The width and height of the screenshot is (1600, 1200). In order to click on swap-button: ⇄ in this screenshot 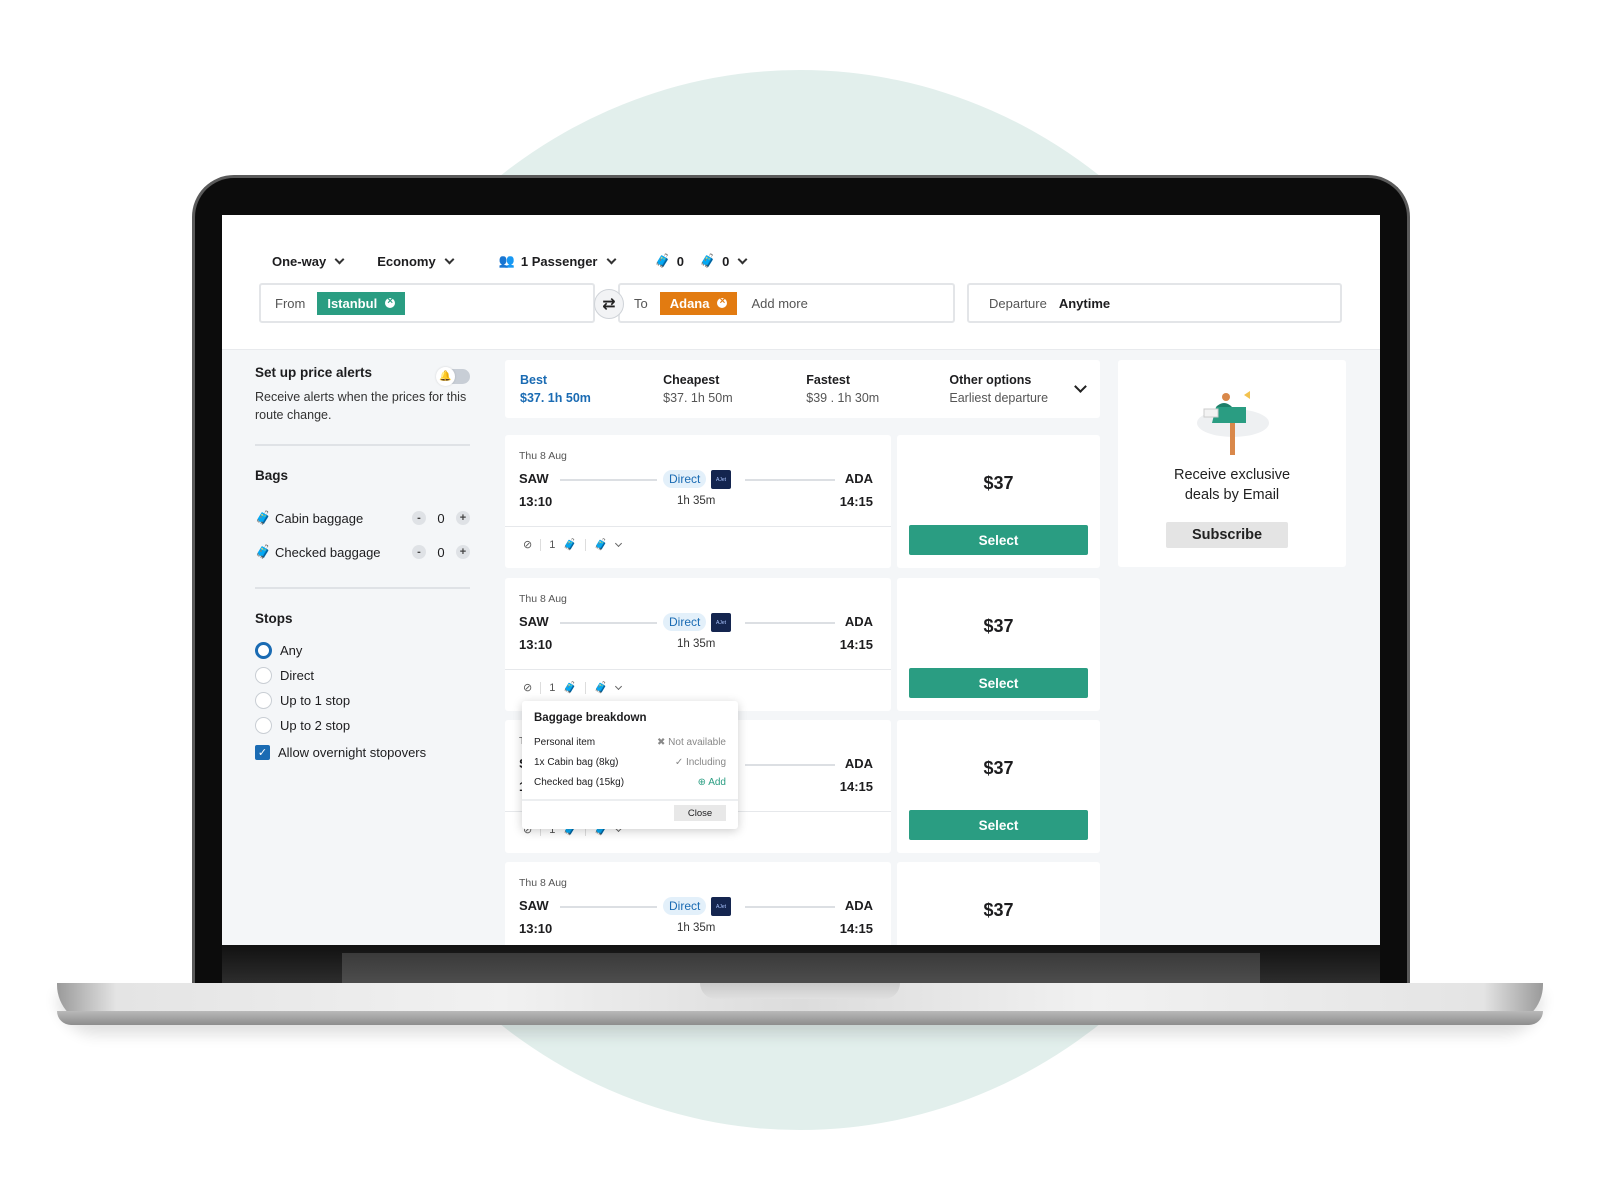, I will do `click(609, 304)`.